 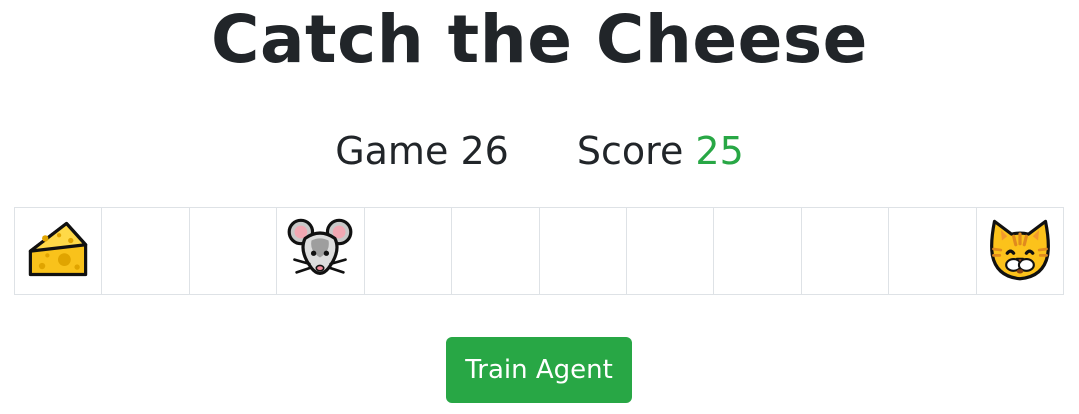 I want to click on game-label: Game, so click(x=392, y=151).